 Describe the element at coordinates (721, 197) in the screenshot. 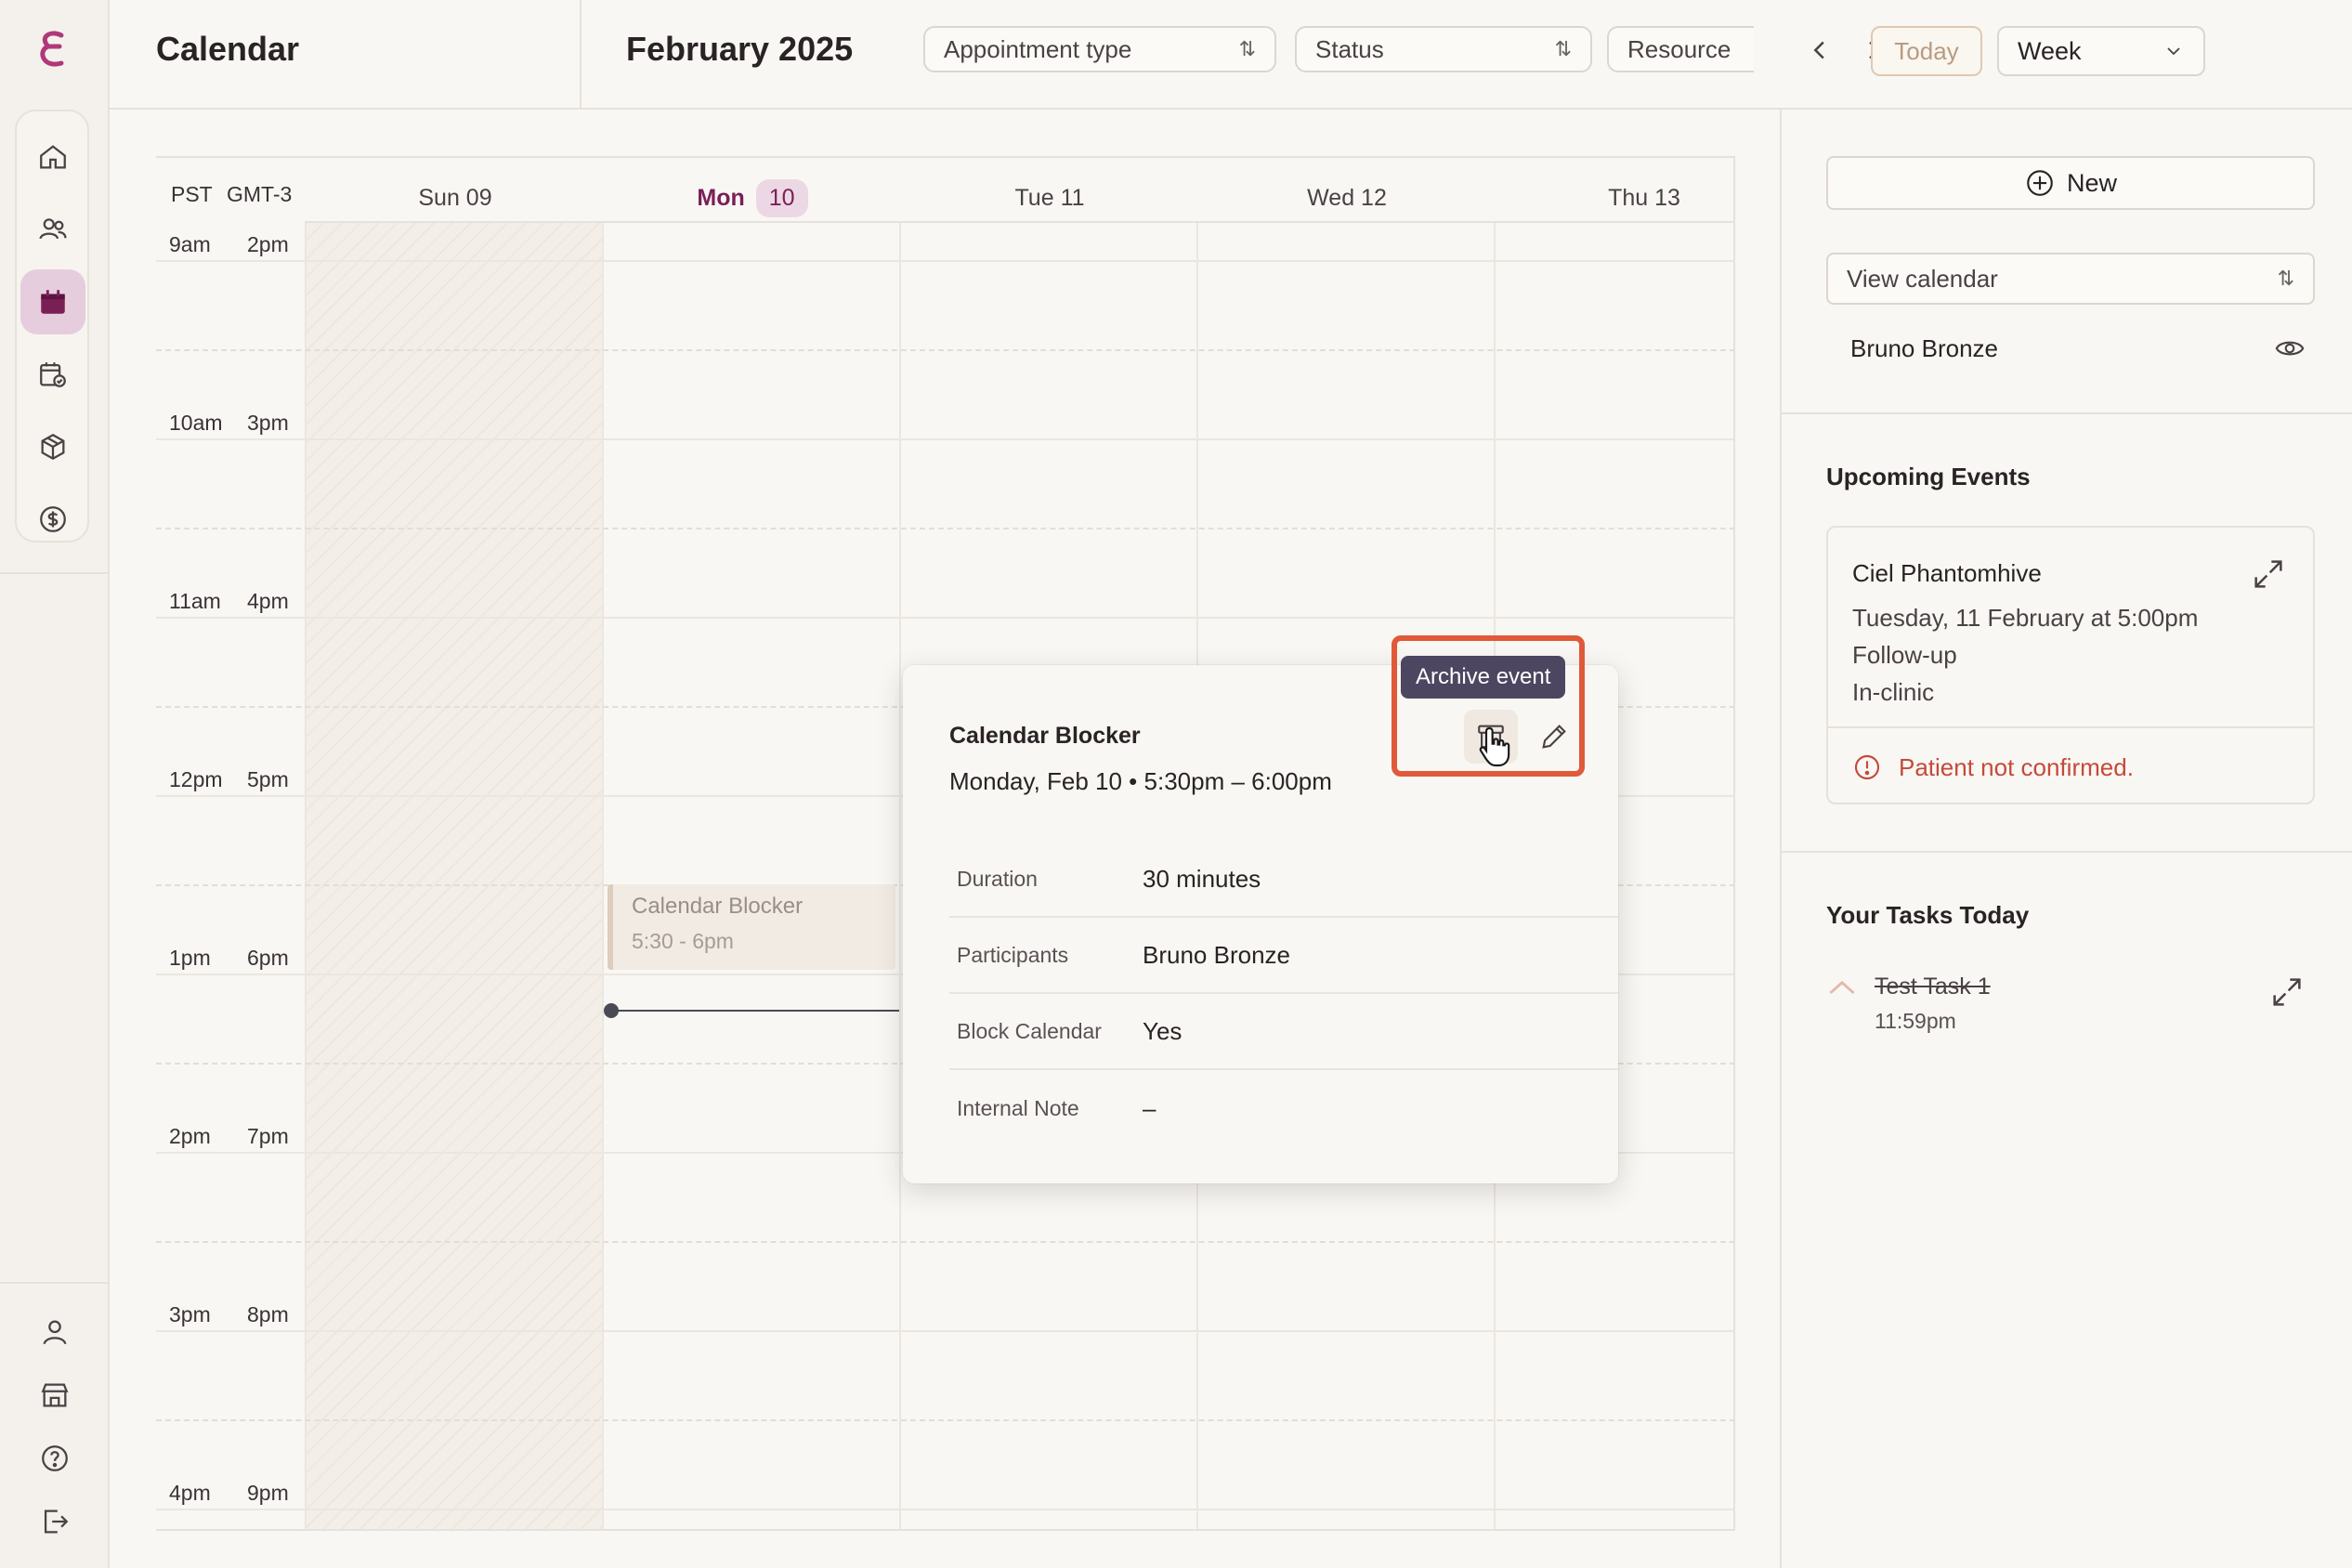

I see `day-label: Mon` at that location.